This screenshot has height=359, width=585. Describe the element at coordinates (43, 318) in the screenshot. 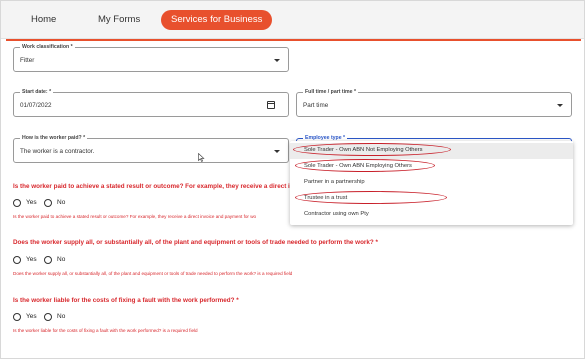

I see `radio-group-liable-for-faults: Yes No` at that location.